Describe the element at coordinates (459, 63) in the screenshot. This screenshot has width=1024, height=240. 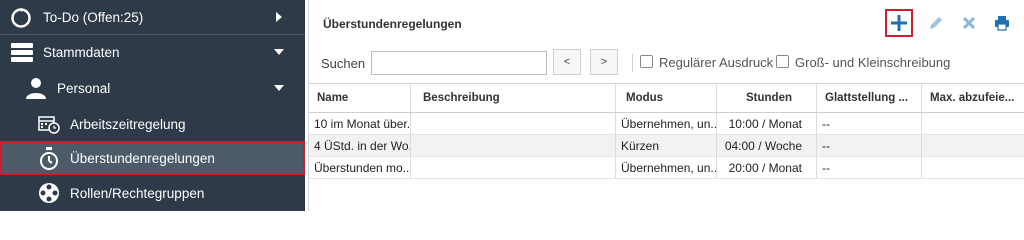
I see `search-input` at that location.